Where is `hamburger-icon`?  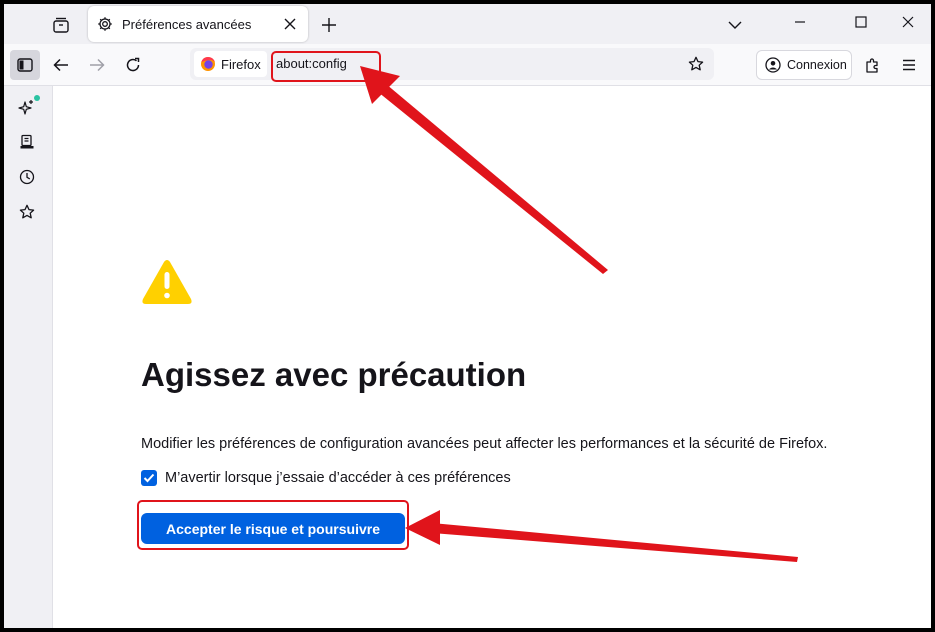
hamburger-icon is located at coordinates (909, 65).